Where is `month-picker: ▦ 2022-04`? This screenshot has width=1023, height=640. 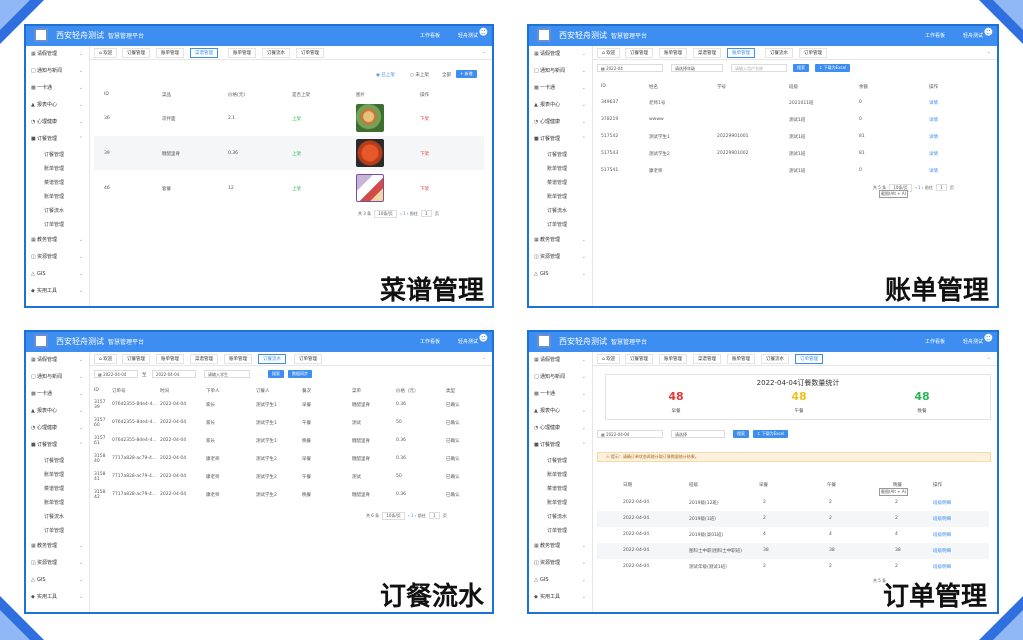
month-picker: ▦ 2022-04 is located at coordinates (630, 68).